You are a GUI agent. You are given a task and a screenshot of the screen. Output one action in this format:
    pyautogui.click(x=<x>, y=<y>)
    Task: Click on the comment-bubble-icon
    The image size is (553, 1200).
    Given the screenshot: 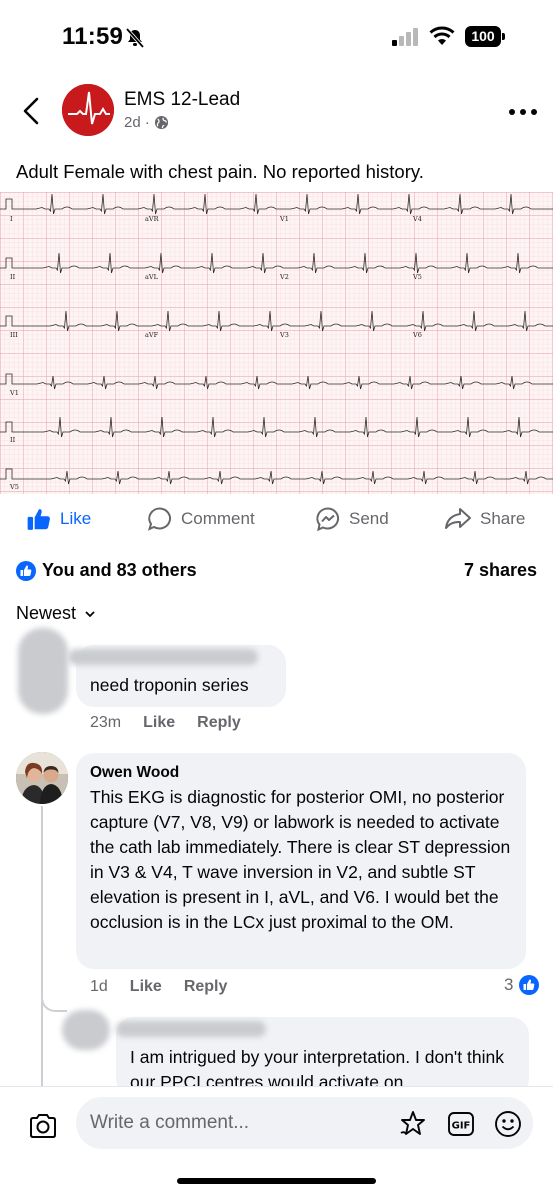 What is the action you would take?
    pyautogui.click(x=159, y=519)
    